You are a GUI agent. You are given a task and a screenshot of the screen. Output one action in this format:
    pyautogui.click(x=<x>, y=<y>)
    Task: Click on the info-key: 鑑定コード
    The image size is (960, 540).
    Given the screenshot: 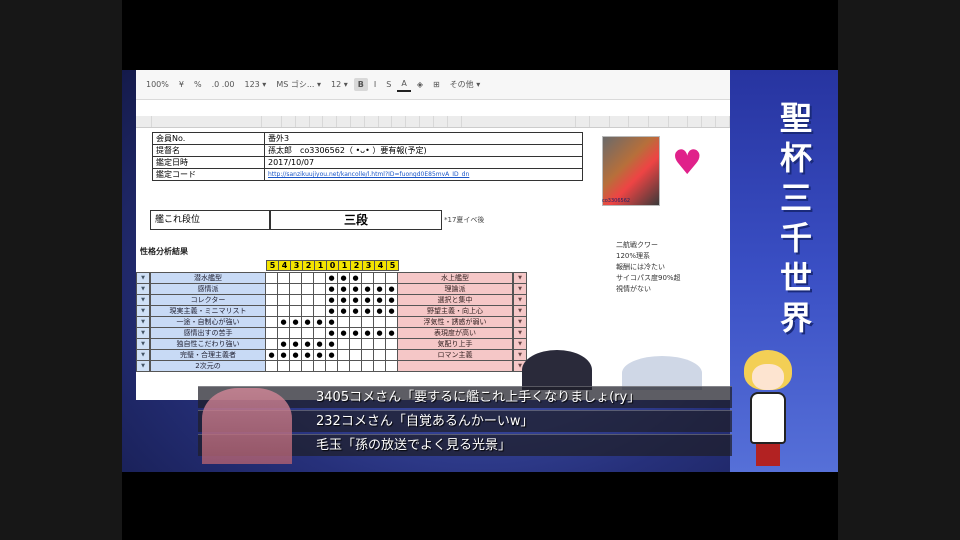 What is the action you would take?
    pyautogui.click(x=208, y=174)
    